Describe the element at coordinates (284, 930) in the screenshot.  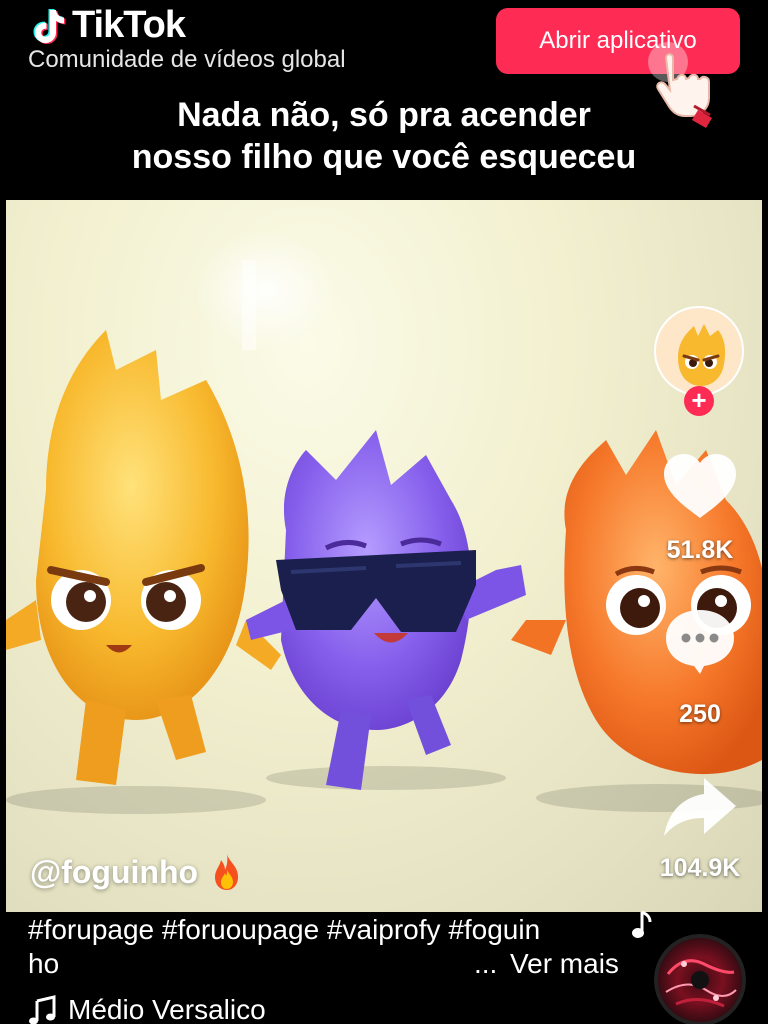
I see `description-line-1: #forupage #foruoupage #vaiprofy #foguin` at that location.